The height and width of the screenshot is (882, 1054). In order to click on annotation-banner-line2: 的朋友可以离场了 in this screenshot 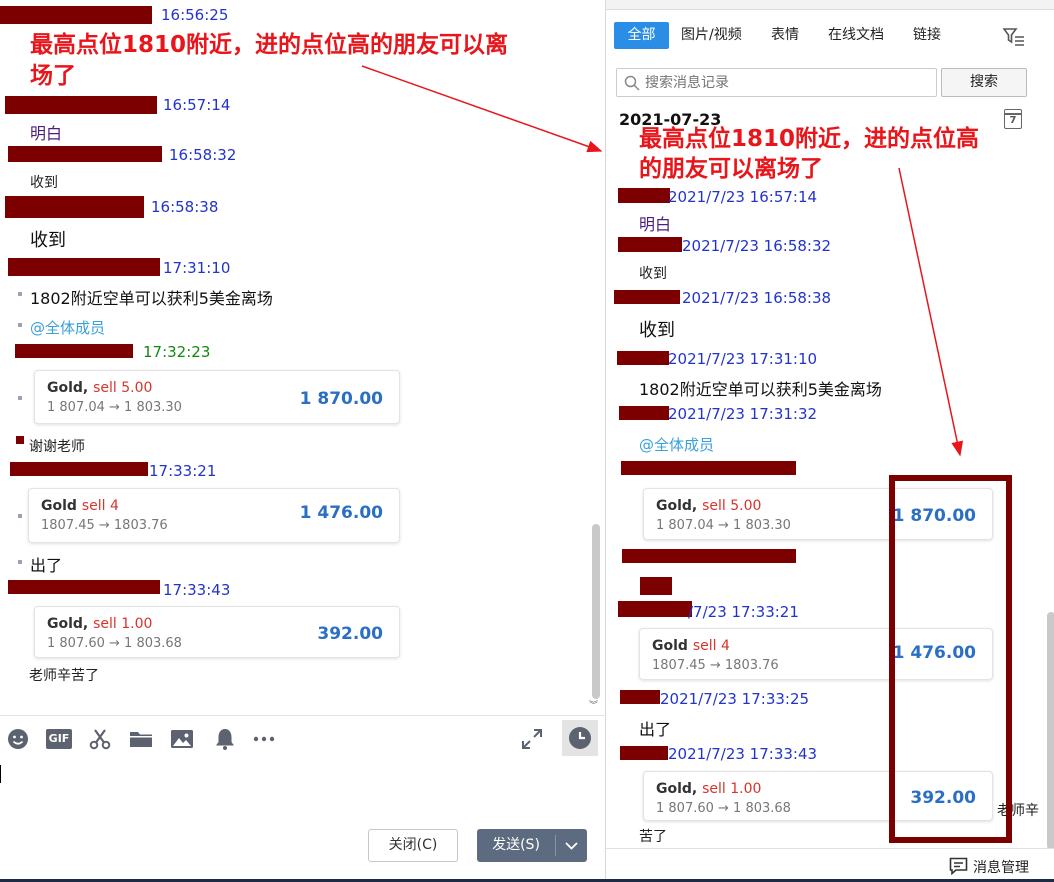, I will do `click(731, 169)`.